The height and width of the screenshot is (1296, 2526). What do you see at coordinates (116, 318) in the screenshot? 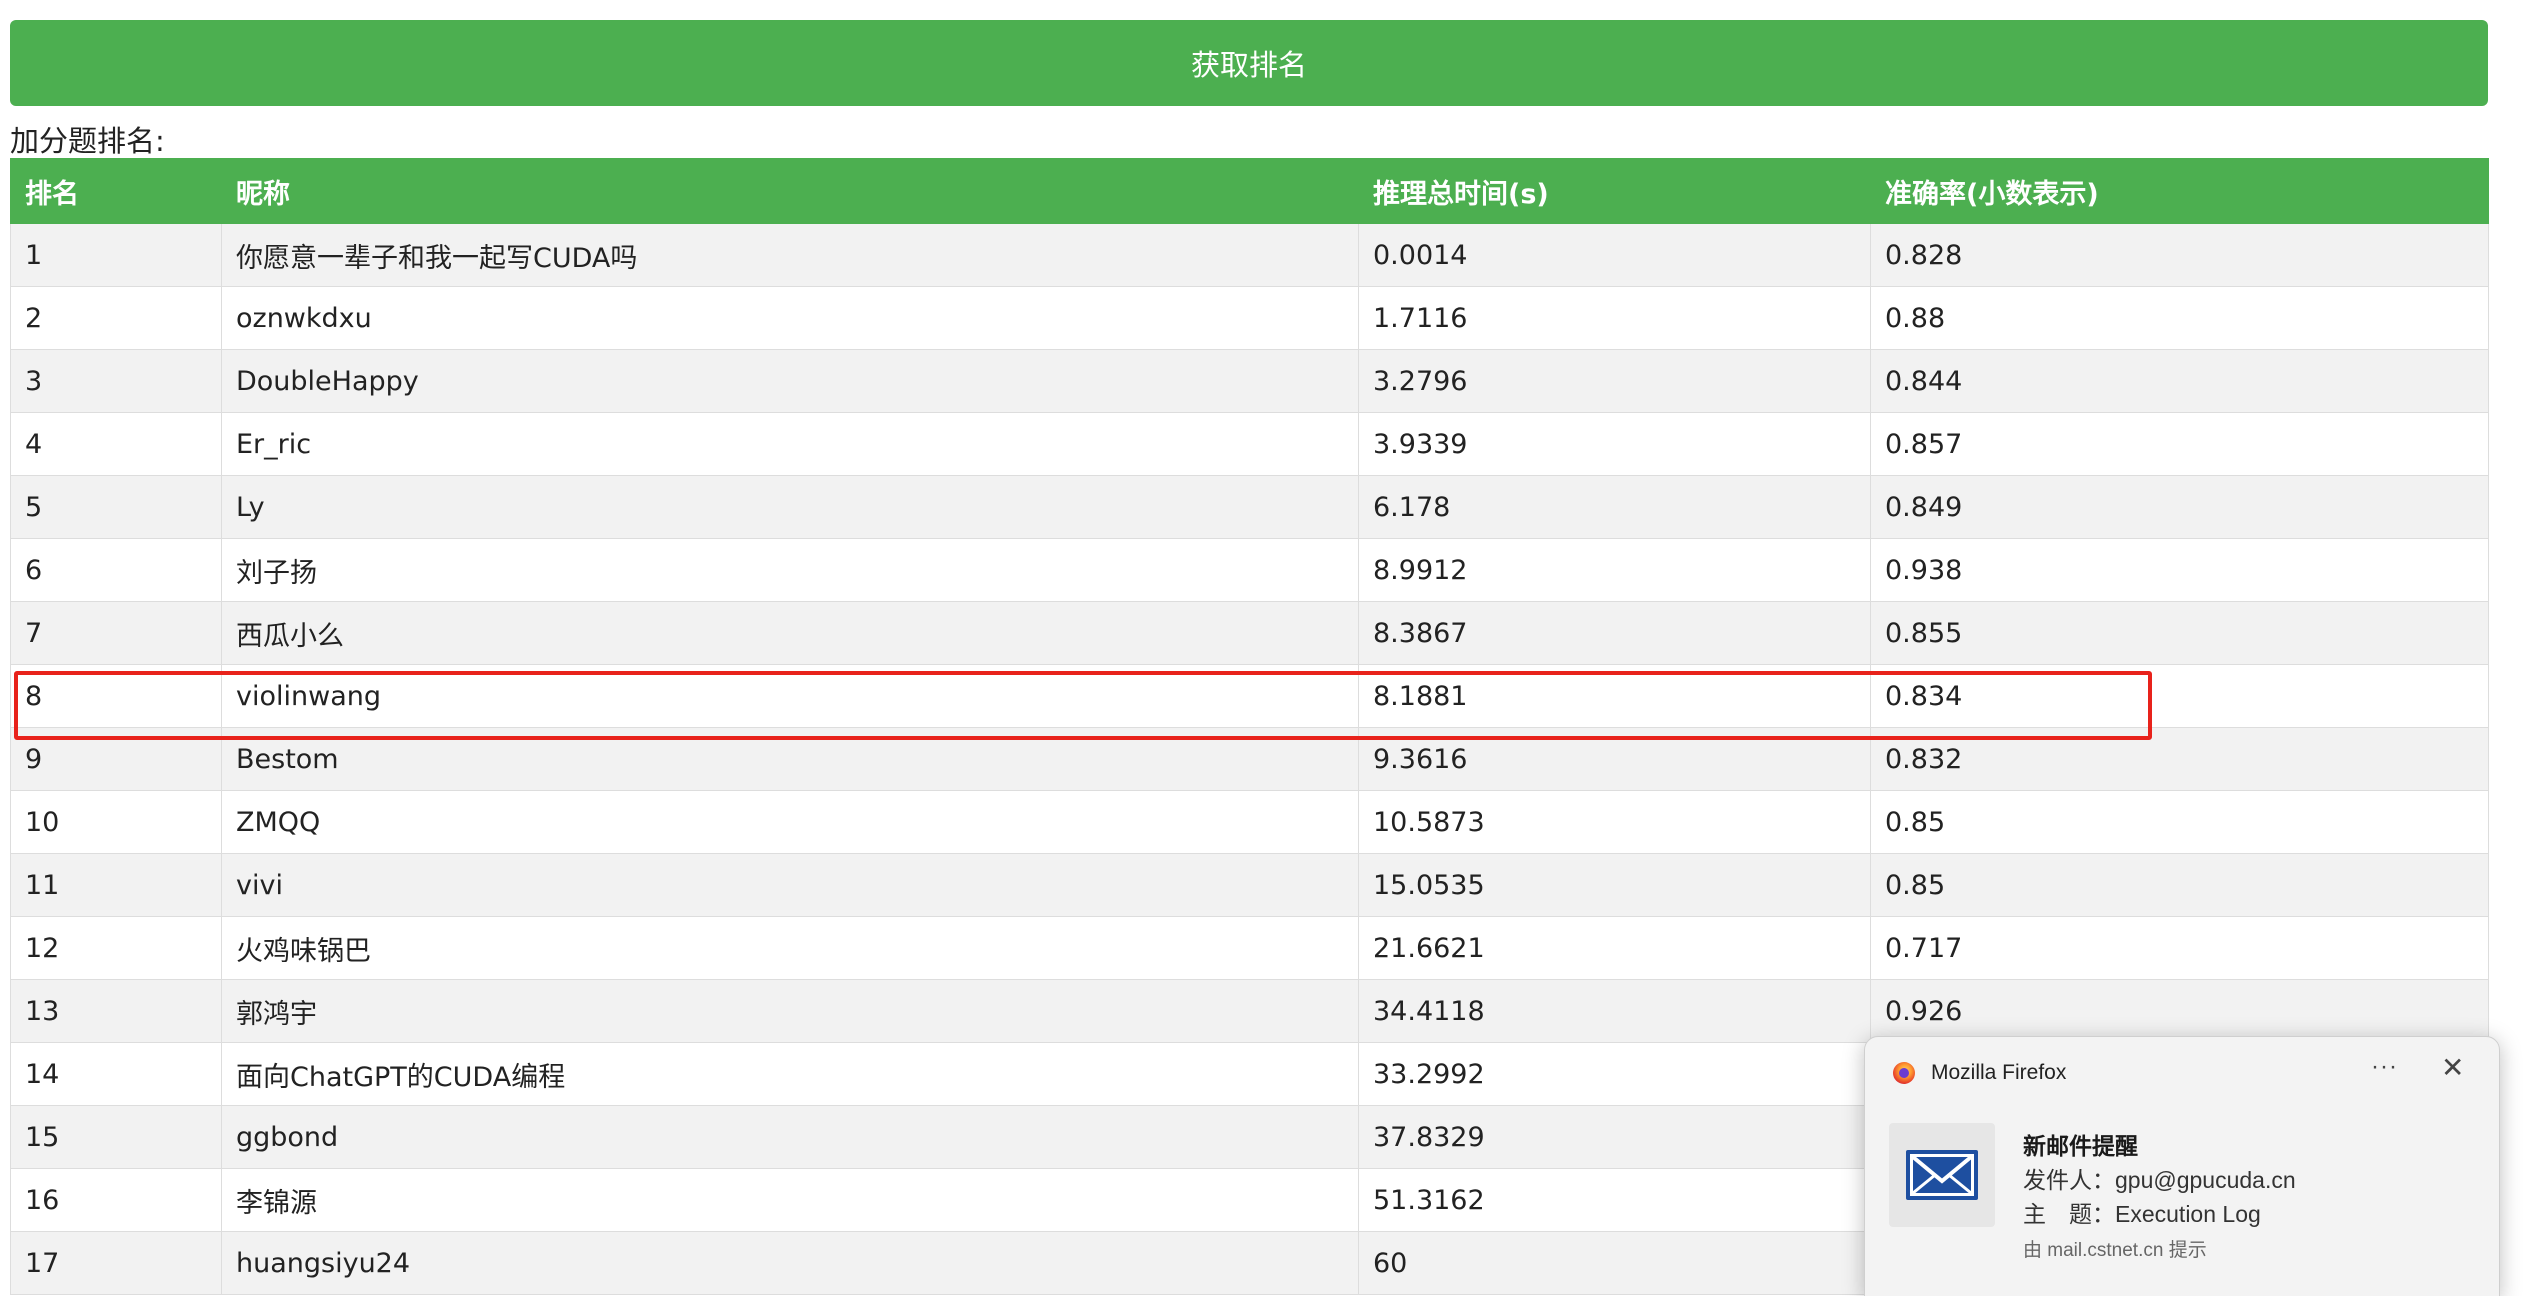
I see `rank-cell: 2` at bounding box center [116, 318].